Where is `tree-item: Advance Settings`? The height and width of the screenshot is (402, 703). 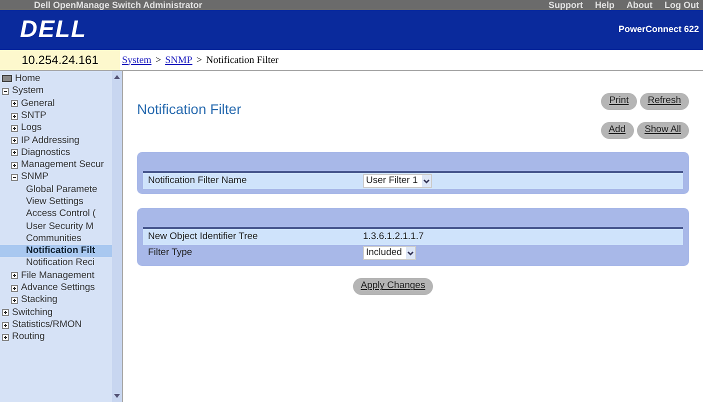 tree-item: Advance Settings is located at coordinates (58, 288).